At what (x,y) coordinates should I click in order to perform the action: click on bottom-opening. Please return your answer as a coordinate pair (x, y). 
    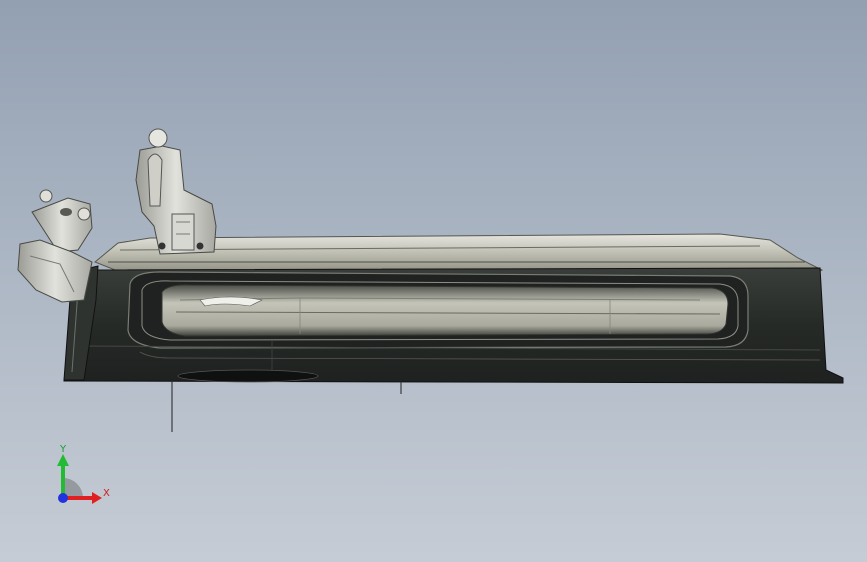
    Looking at the image, I should click on (248, 376).